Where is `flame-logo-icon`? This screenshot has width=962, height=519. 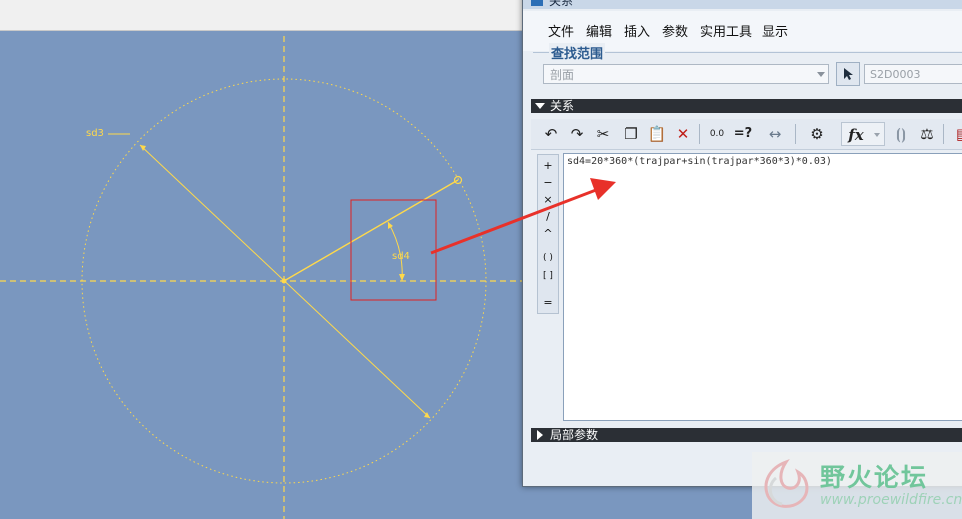
flame-logo-icon is located at coordinates (786, 483).